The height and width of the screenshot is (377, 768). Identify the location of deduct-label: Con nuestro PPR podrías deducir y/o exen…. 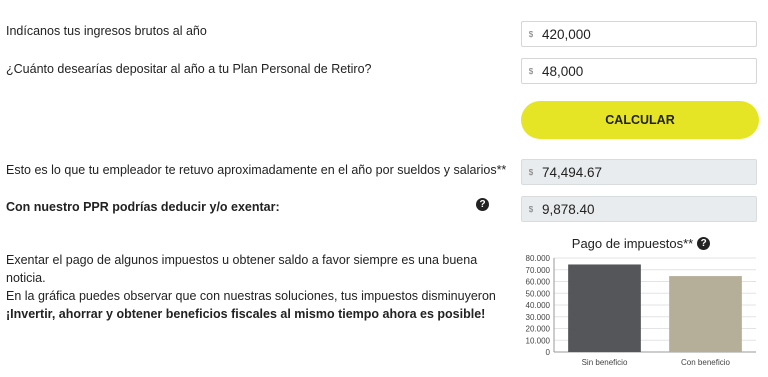
(143, 207).